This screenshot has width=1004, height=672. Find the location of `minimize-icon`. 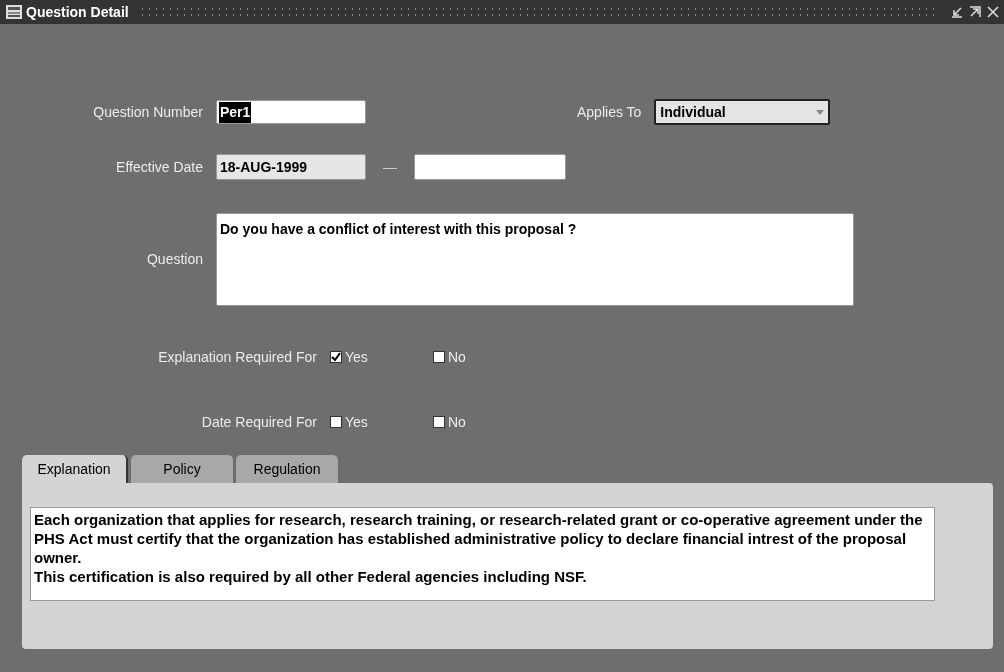

minimize-icon is located at coordinates (957, 12).